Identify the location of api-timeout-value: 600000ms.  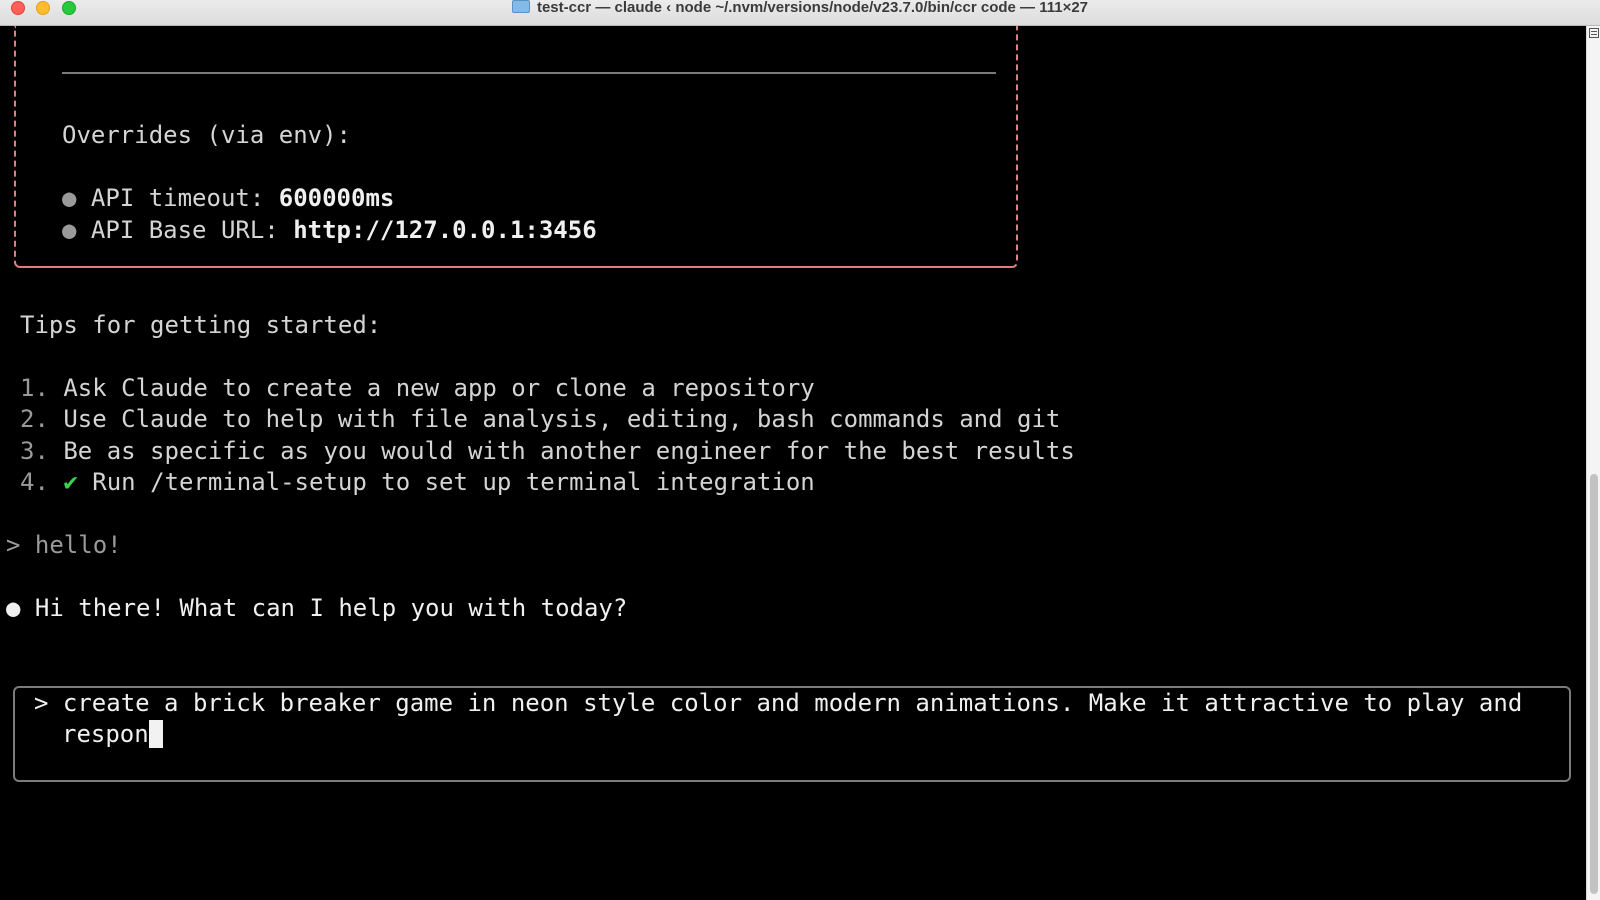
(336, 198).